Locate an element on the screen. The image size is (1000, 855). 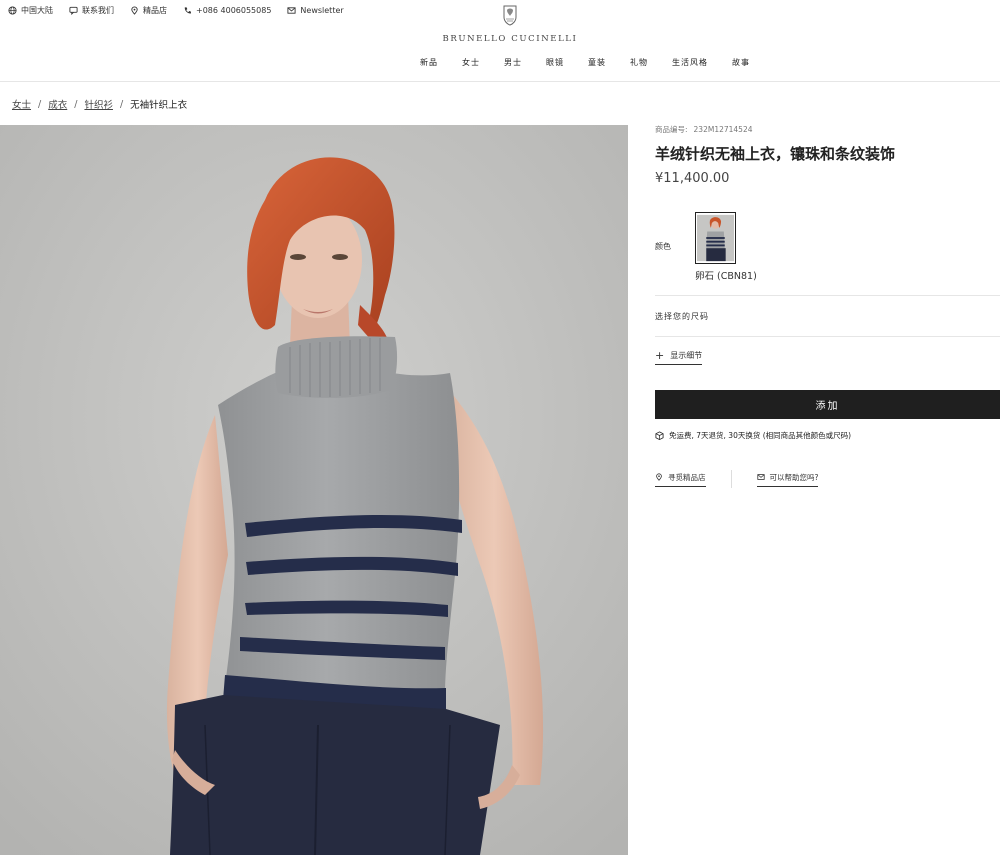
nav-item-story: 故事 is located at coordinates (741, 62).